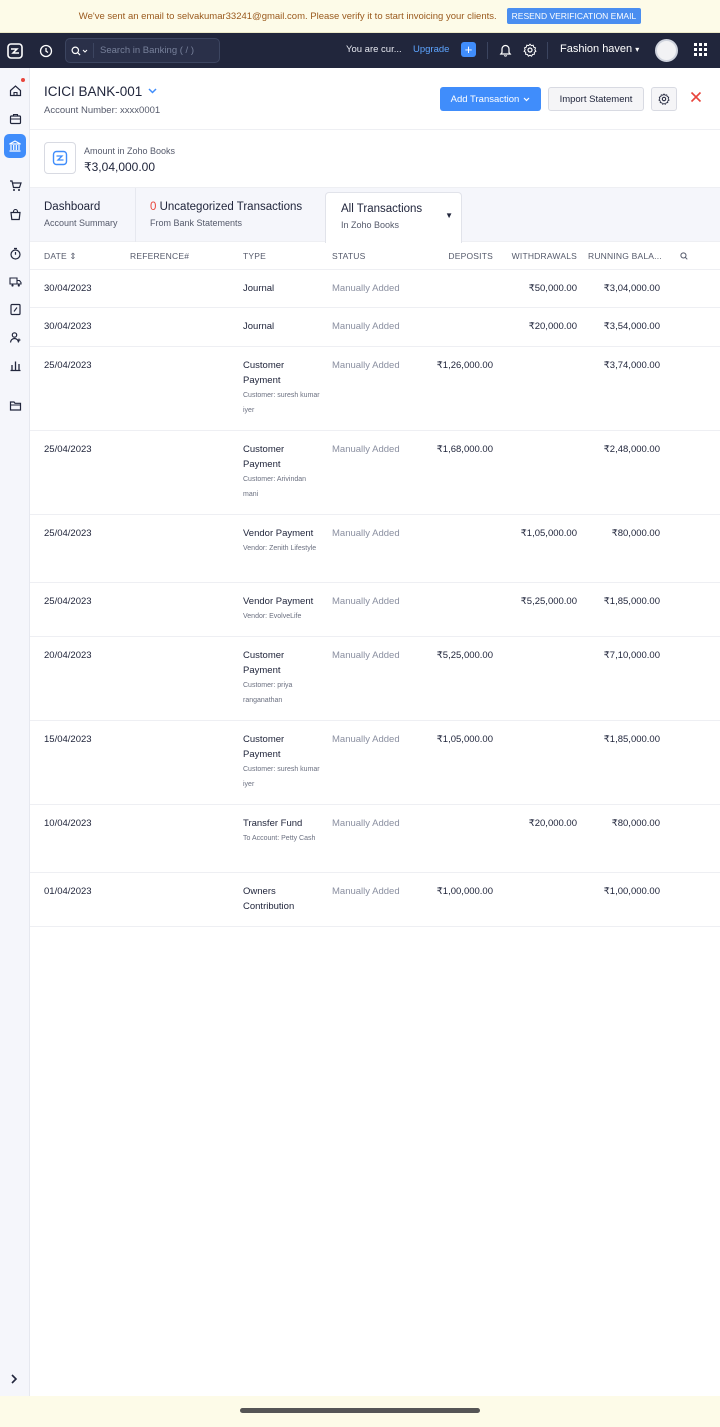 The image size is (720, 1427). I want to click on app-launcher-grid-icon, so click(700, 51).